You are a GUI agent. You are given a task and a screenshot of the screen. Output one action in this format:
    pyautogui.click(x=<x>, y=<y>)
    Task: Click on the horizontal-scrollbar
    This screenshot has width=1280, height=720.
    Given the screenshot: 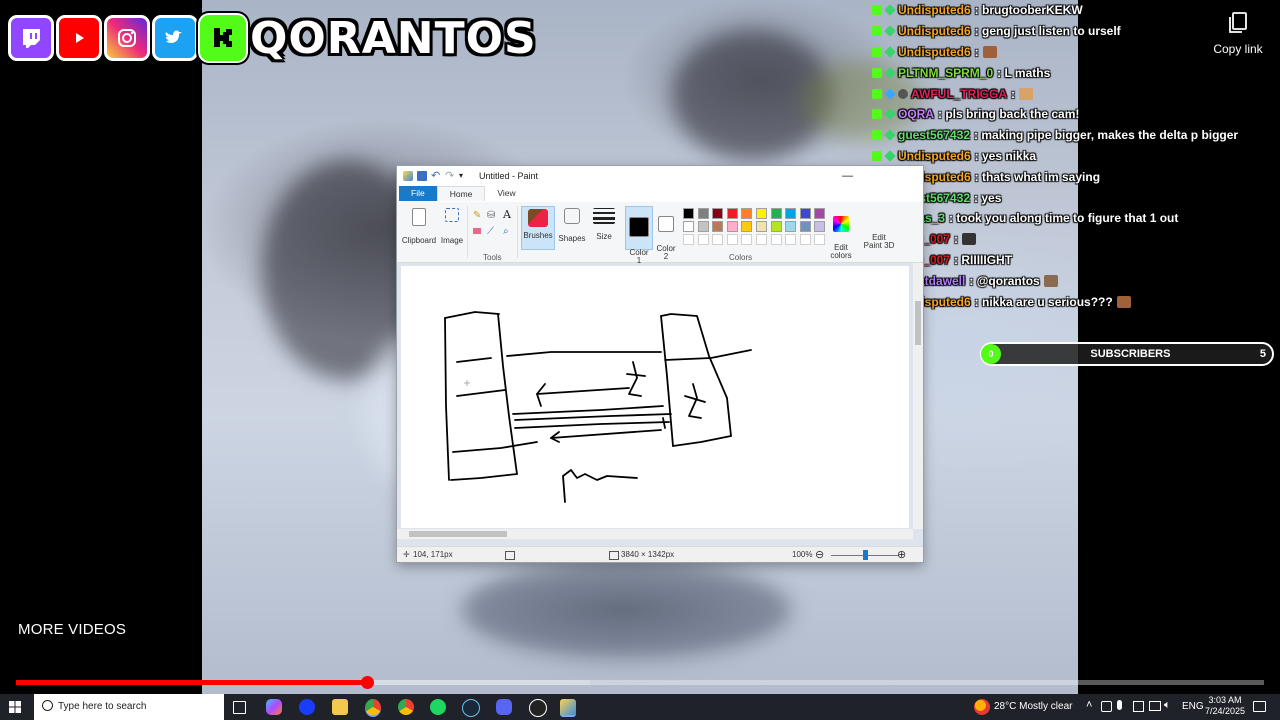 What is the action you would take?
    pyautogui.click(x=655, y=534)
    